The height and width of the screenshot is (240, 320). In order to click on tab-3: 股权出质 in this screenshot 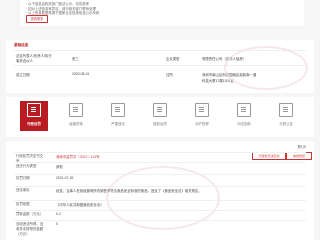, I will do `click(160, 116)`.